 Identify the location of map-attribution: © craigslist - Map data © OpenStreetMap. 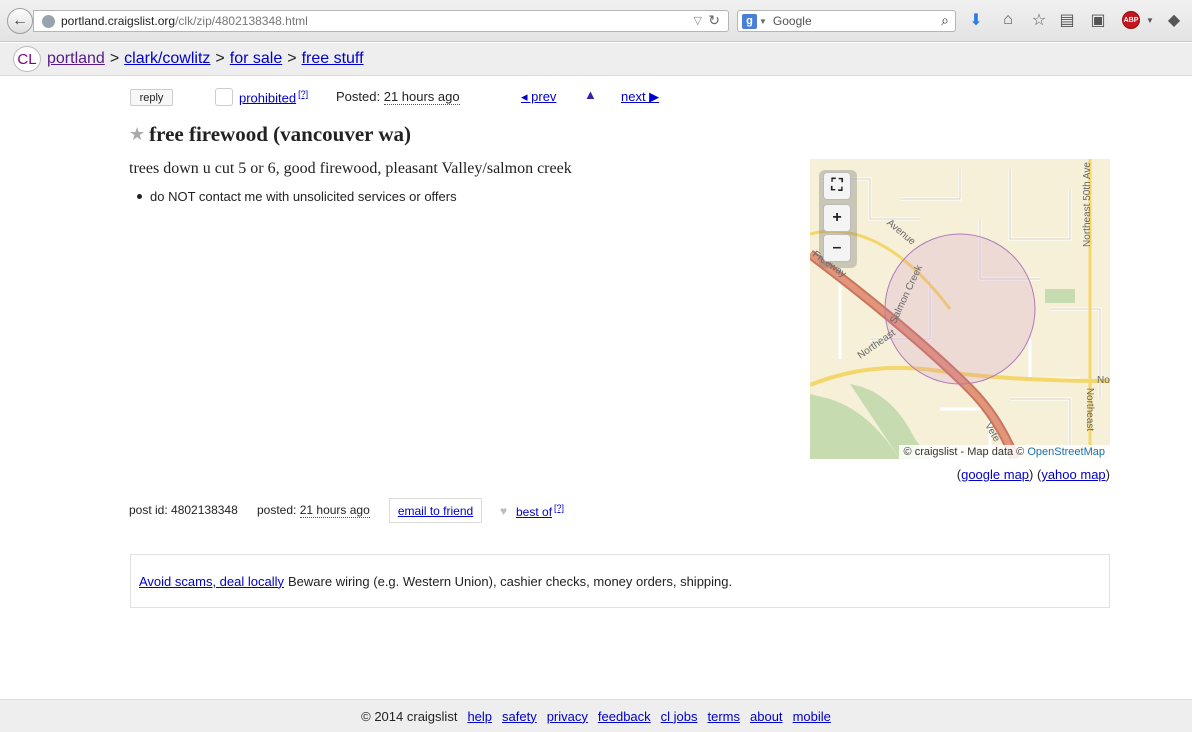
(1004, 452).